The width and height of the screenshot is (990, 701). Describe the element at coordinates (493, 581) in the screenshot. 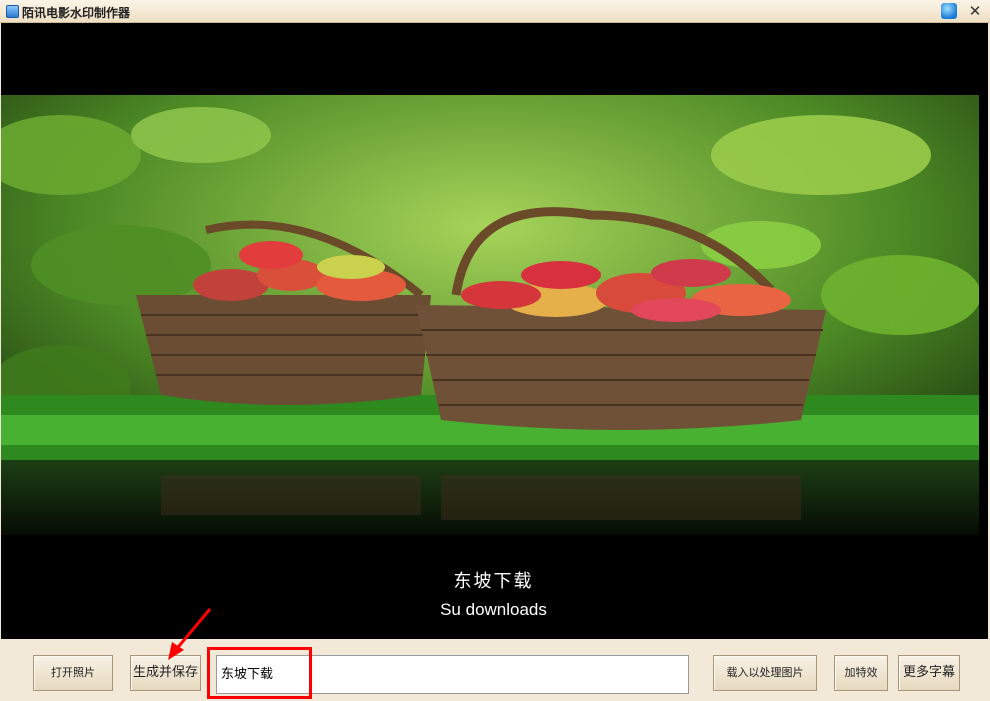

I see `preview-caption-chinese: 东坡下载` at that location.